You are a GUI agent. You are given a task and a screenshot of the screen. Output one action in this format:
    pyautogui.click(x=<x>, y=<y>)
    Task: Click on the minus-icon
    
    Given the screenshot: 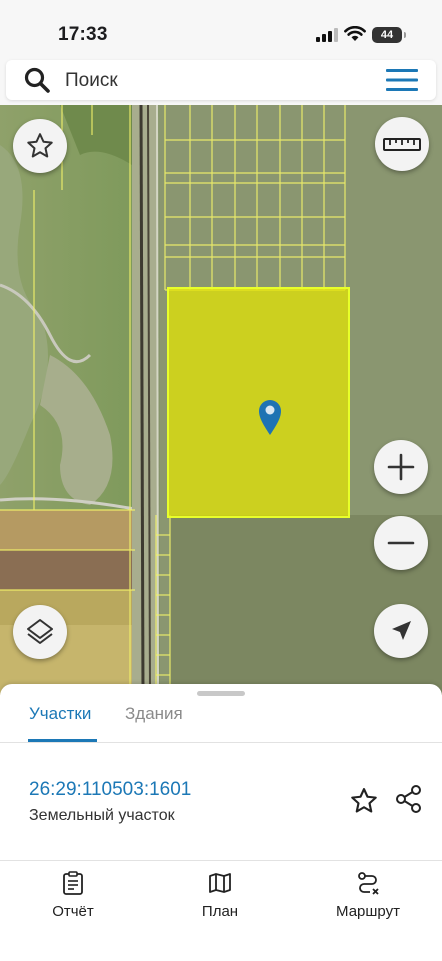 What is the action you would take?
    pyautogui.click(x=401, y=543)
    